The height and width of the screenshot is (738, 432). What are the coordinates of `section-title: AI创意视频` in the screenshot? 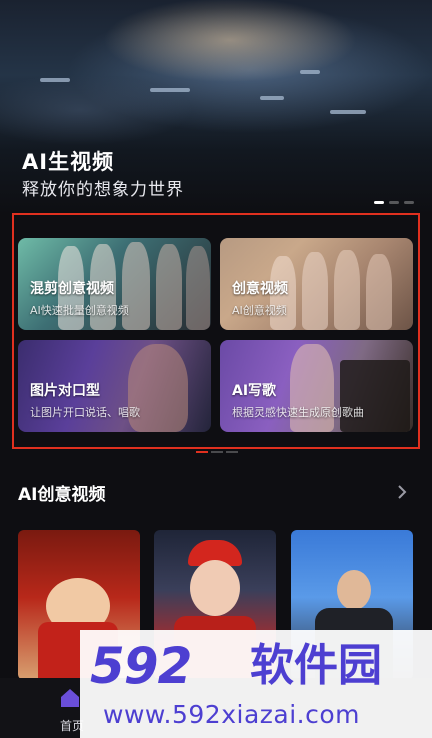 It's located at (62, 495).